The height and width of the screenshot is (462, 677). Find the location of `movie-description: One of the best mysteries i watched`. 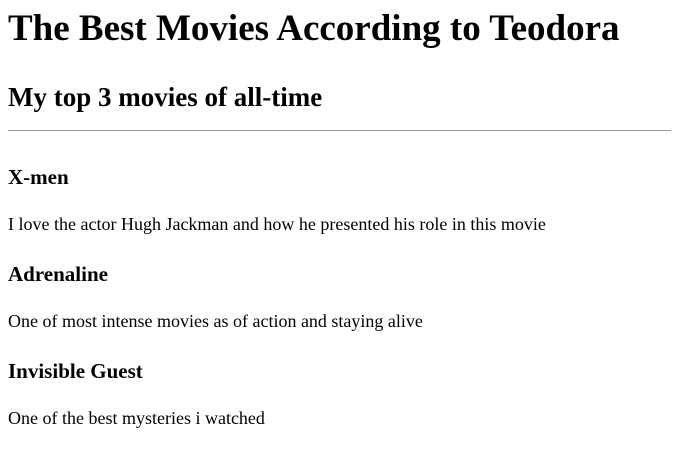

movie-description: One of the best mysteries i watched is located at coordinates (136, 418).